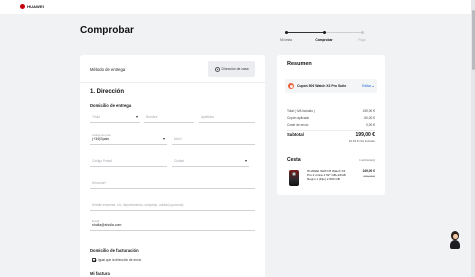  What do you see at coordinates (455, 244) in the screenshot?
I see `avatar-body` at bounding box center [455, 244].